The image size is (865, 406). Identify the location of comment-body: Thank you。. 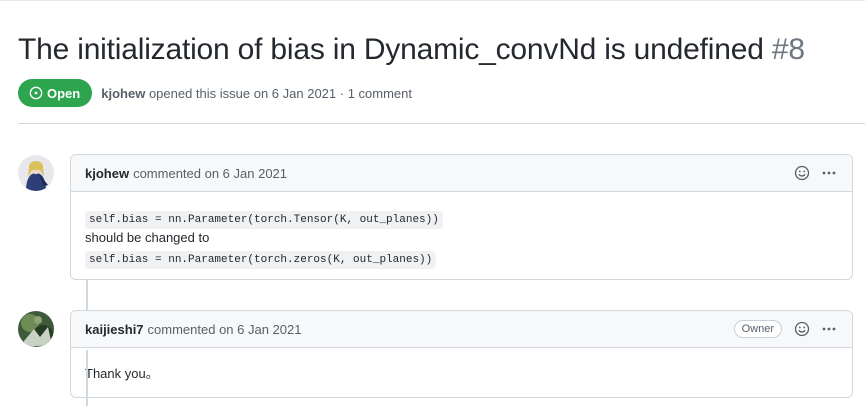
(461, 371).